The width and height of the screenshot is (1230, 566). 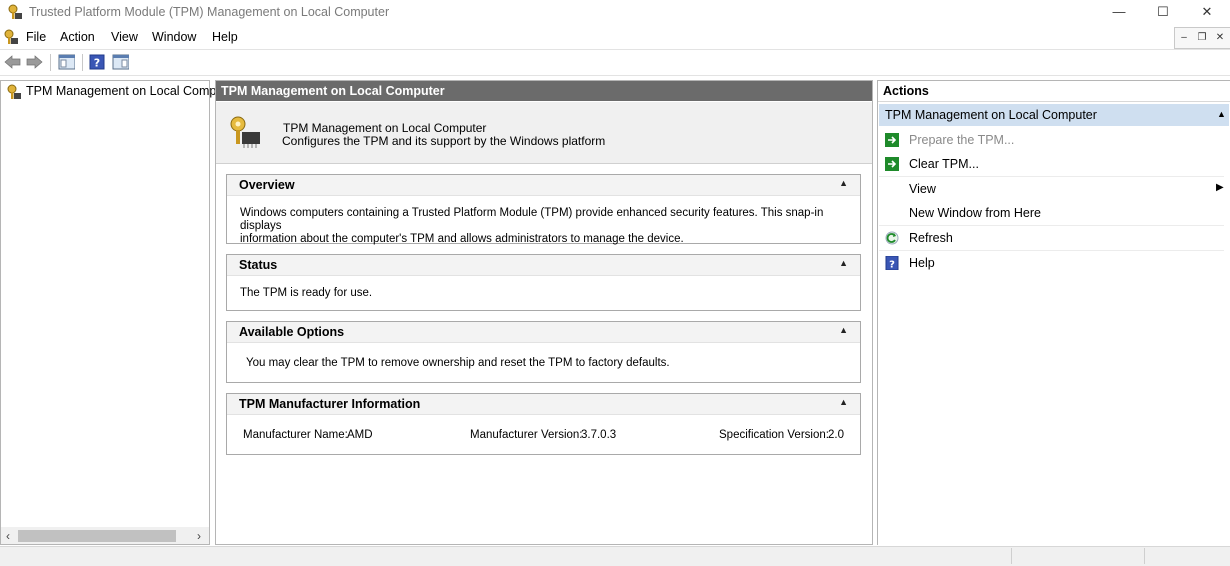 I want to click on manufacturer-info-title: TPM Manufacturer Information, so click(x=330, y=404).